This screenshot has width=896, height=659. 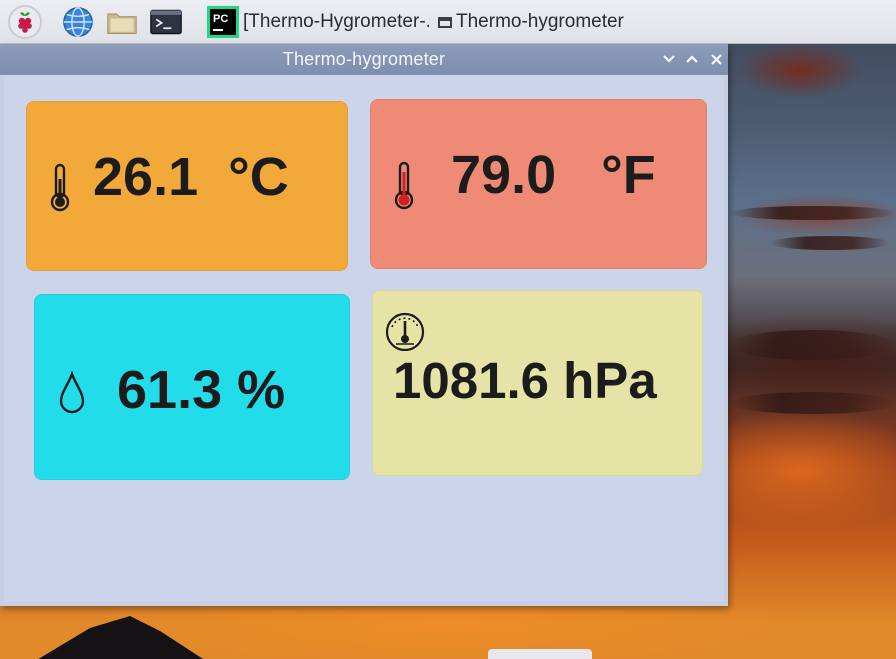 I want to click on chevron-up-icon, so click(x=692, y=59).